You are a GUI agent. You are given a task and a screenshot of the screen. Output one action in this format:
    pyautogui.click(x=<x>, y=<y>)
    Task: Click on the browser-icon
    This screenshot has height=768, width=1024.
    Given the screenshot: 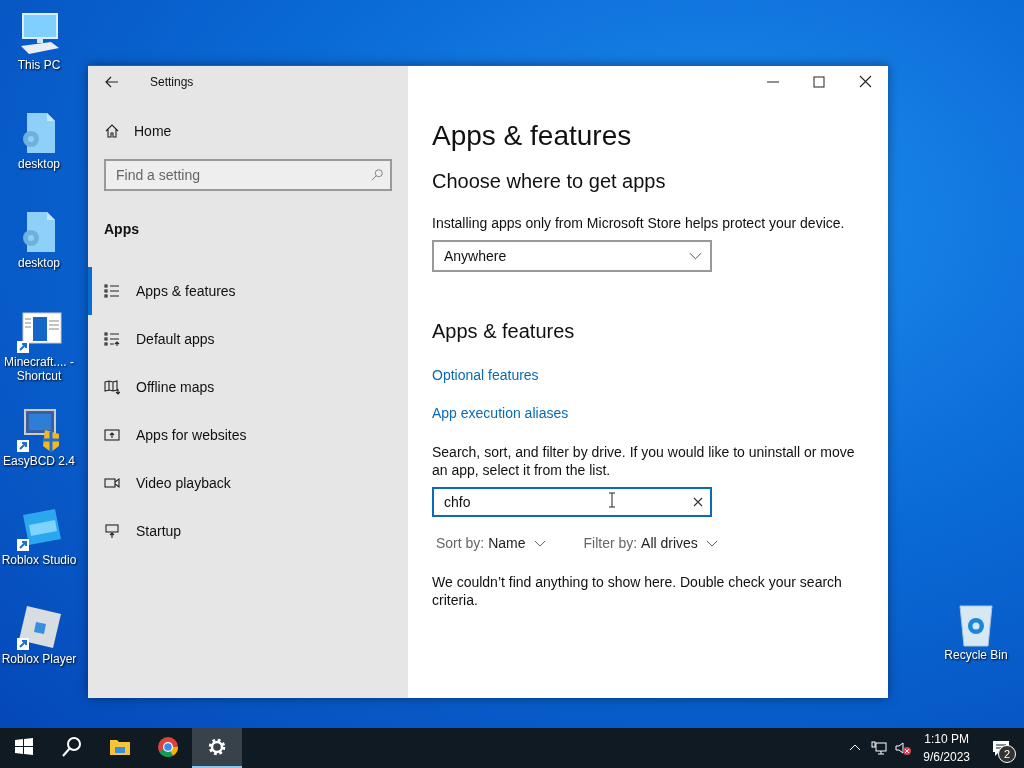 What is the action you would take?
    pyautogui.click(x=168, y=747)
    